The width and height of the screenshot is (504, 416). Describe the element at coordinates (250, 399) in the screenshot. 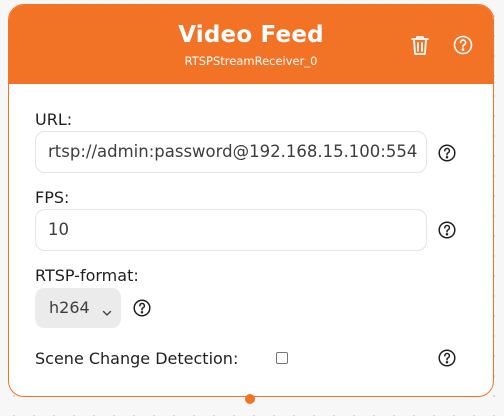

I see `output-connection-handle` at that location.